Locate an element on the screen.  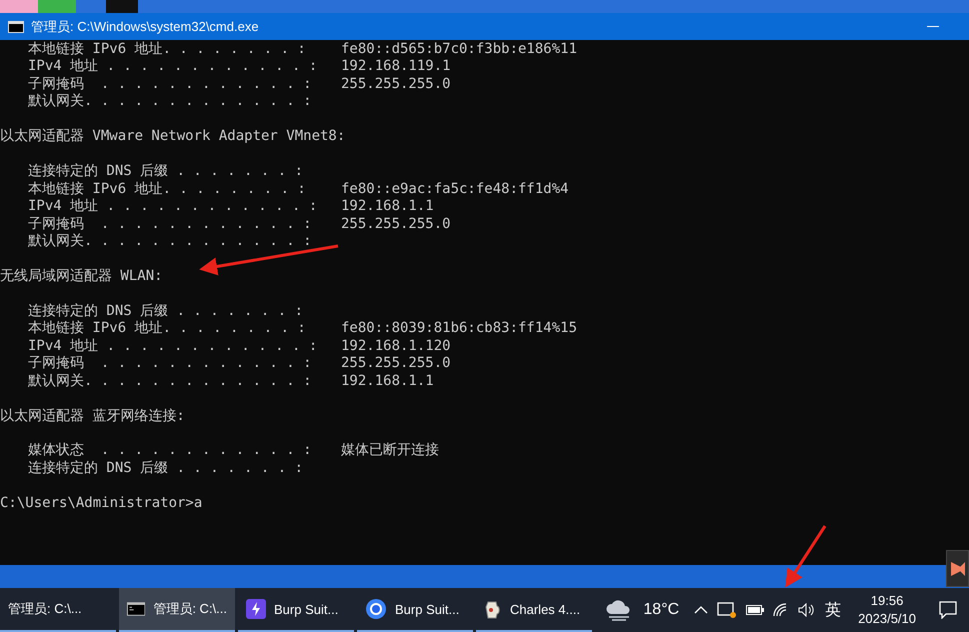
window-title: 管理员: C:\Windows\system32\cmd.exe is located at coordinates (145, 27).